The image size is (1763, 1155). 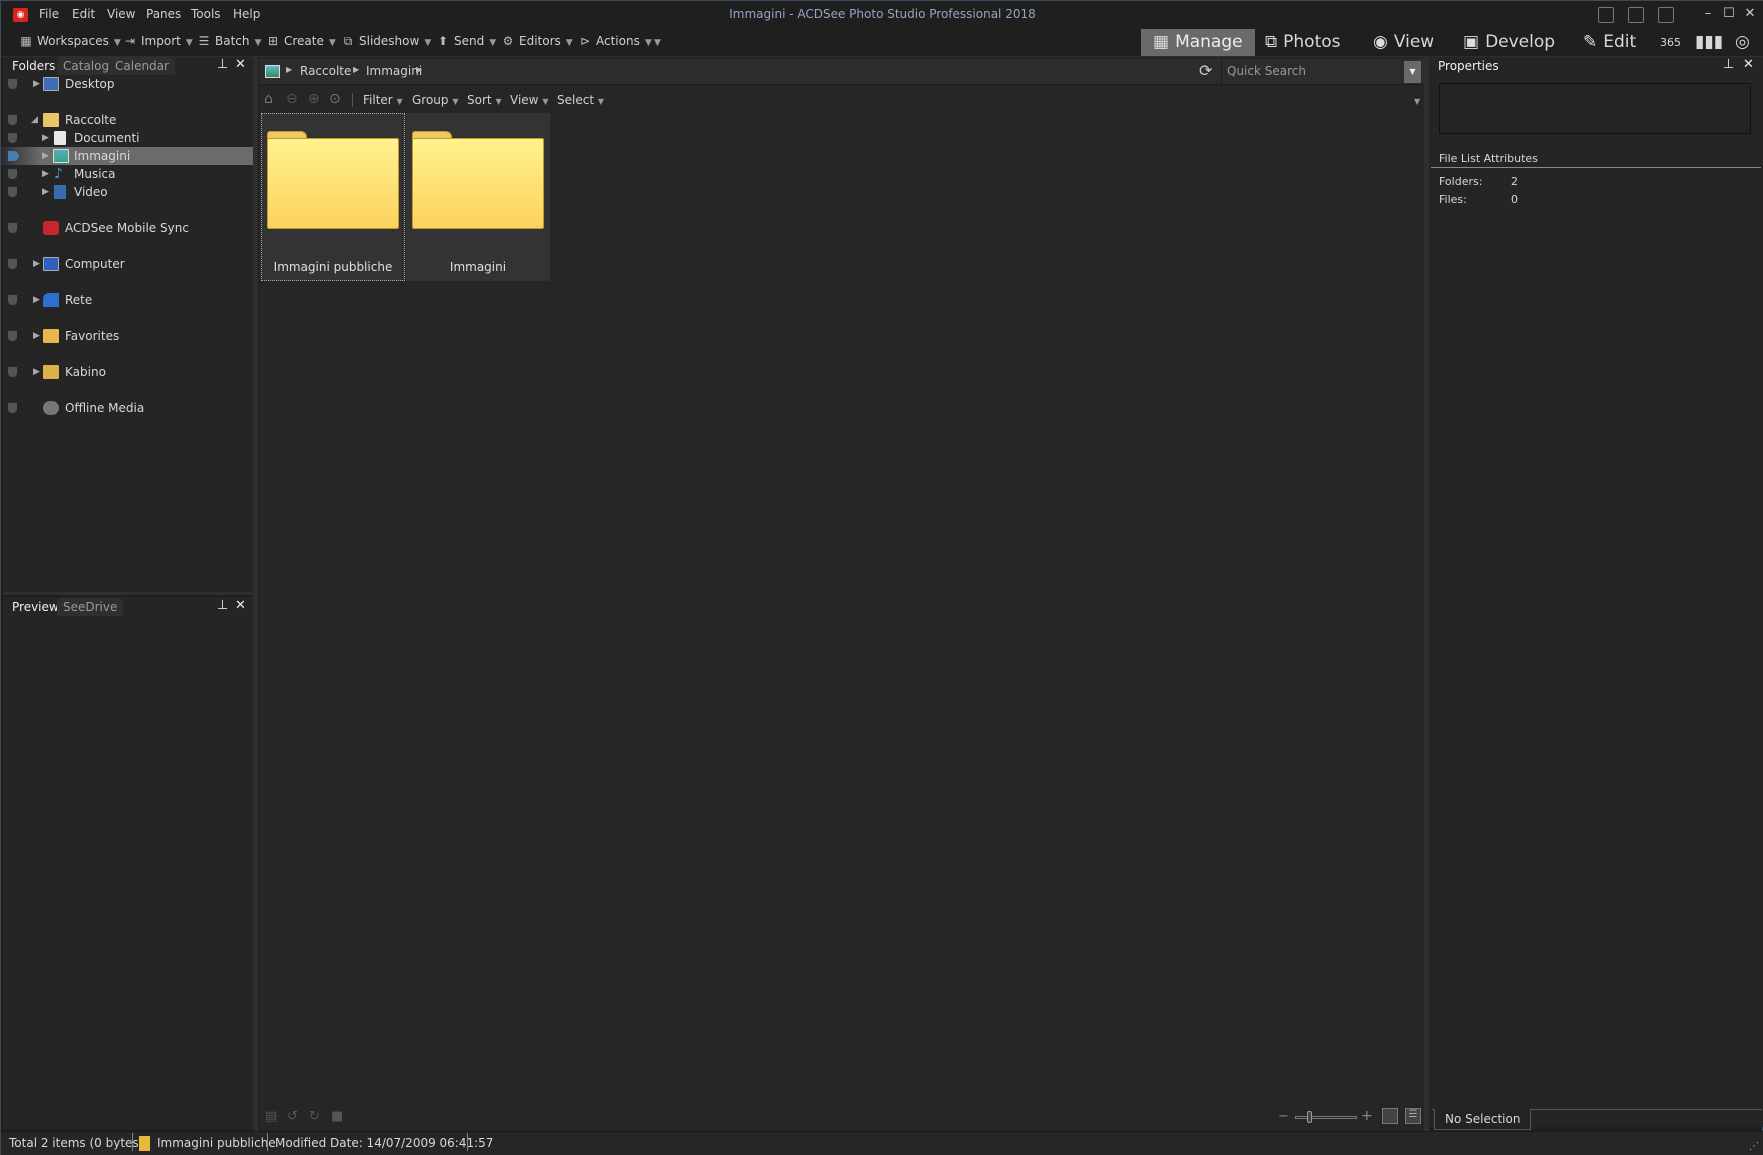 I want to click on create-button: ⊞ Create ▼, so click(x=301, y=41).